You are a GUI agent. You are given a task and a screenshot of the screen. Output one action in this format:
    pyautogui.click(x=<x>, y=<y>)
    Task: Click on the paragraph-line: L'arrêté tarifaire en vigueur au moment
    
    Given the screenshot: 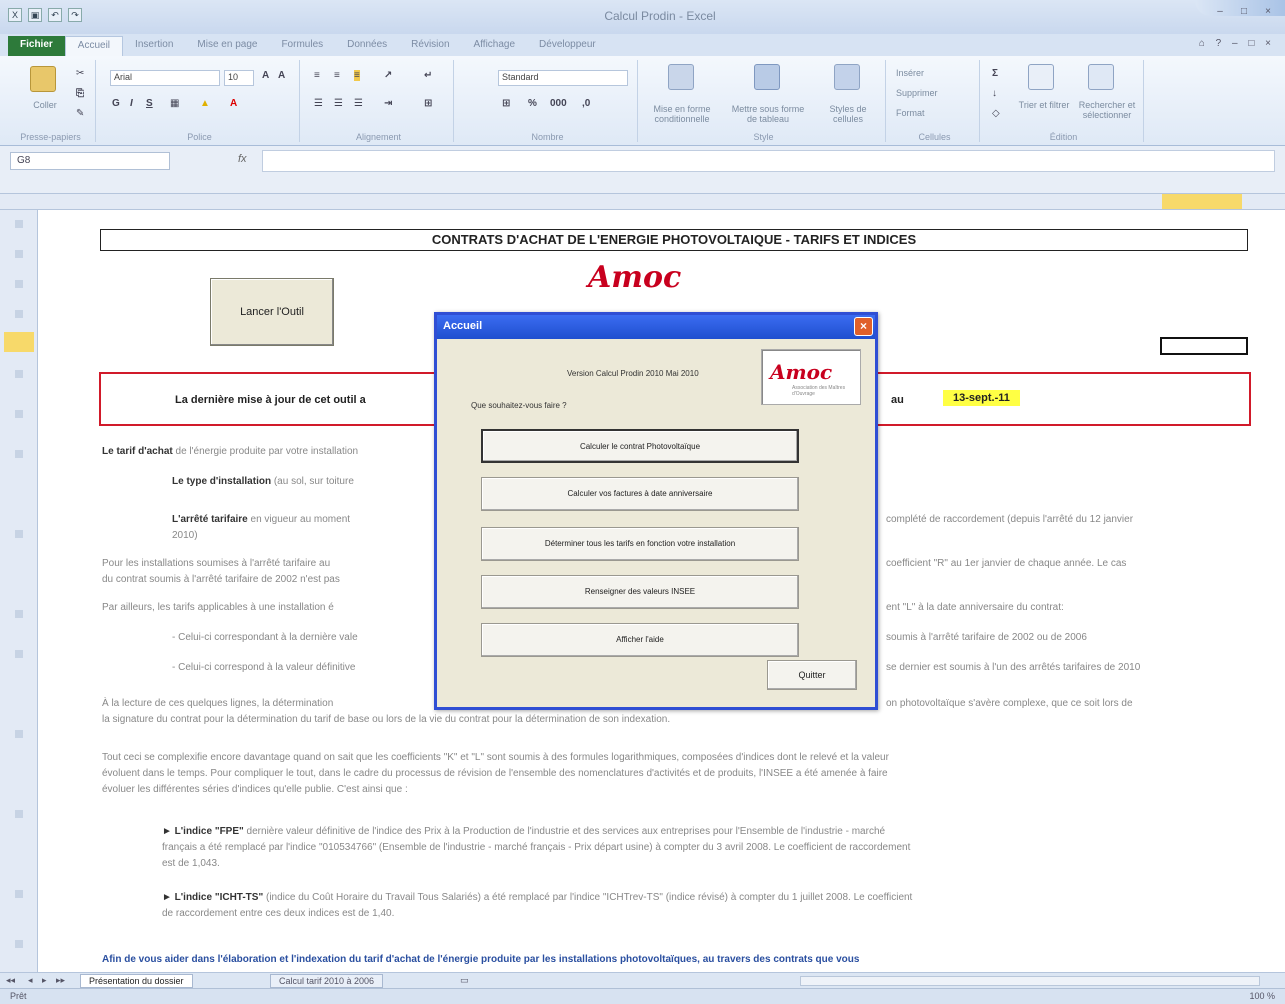 What is the action you would take?
    pyautogui.click(x=261, y=519)
    